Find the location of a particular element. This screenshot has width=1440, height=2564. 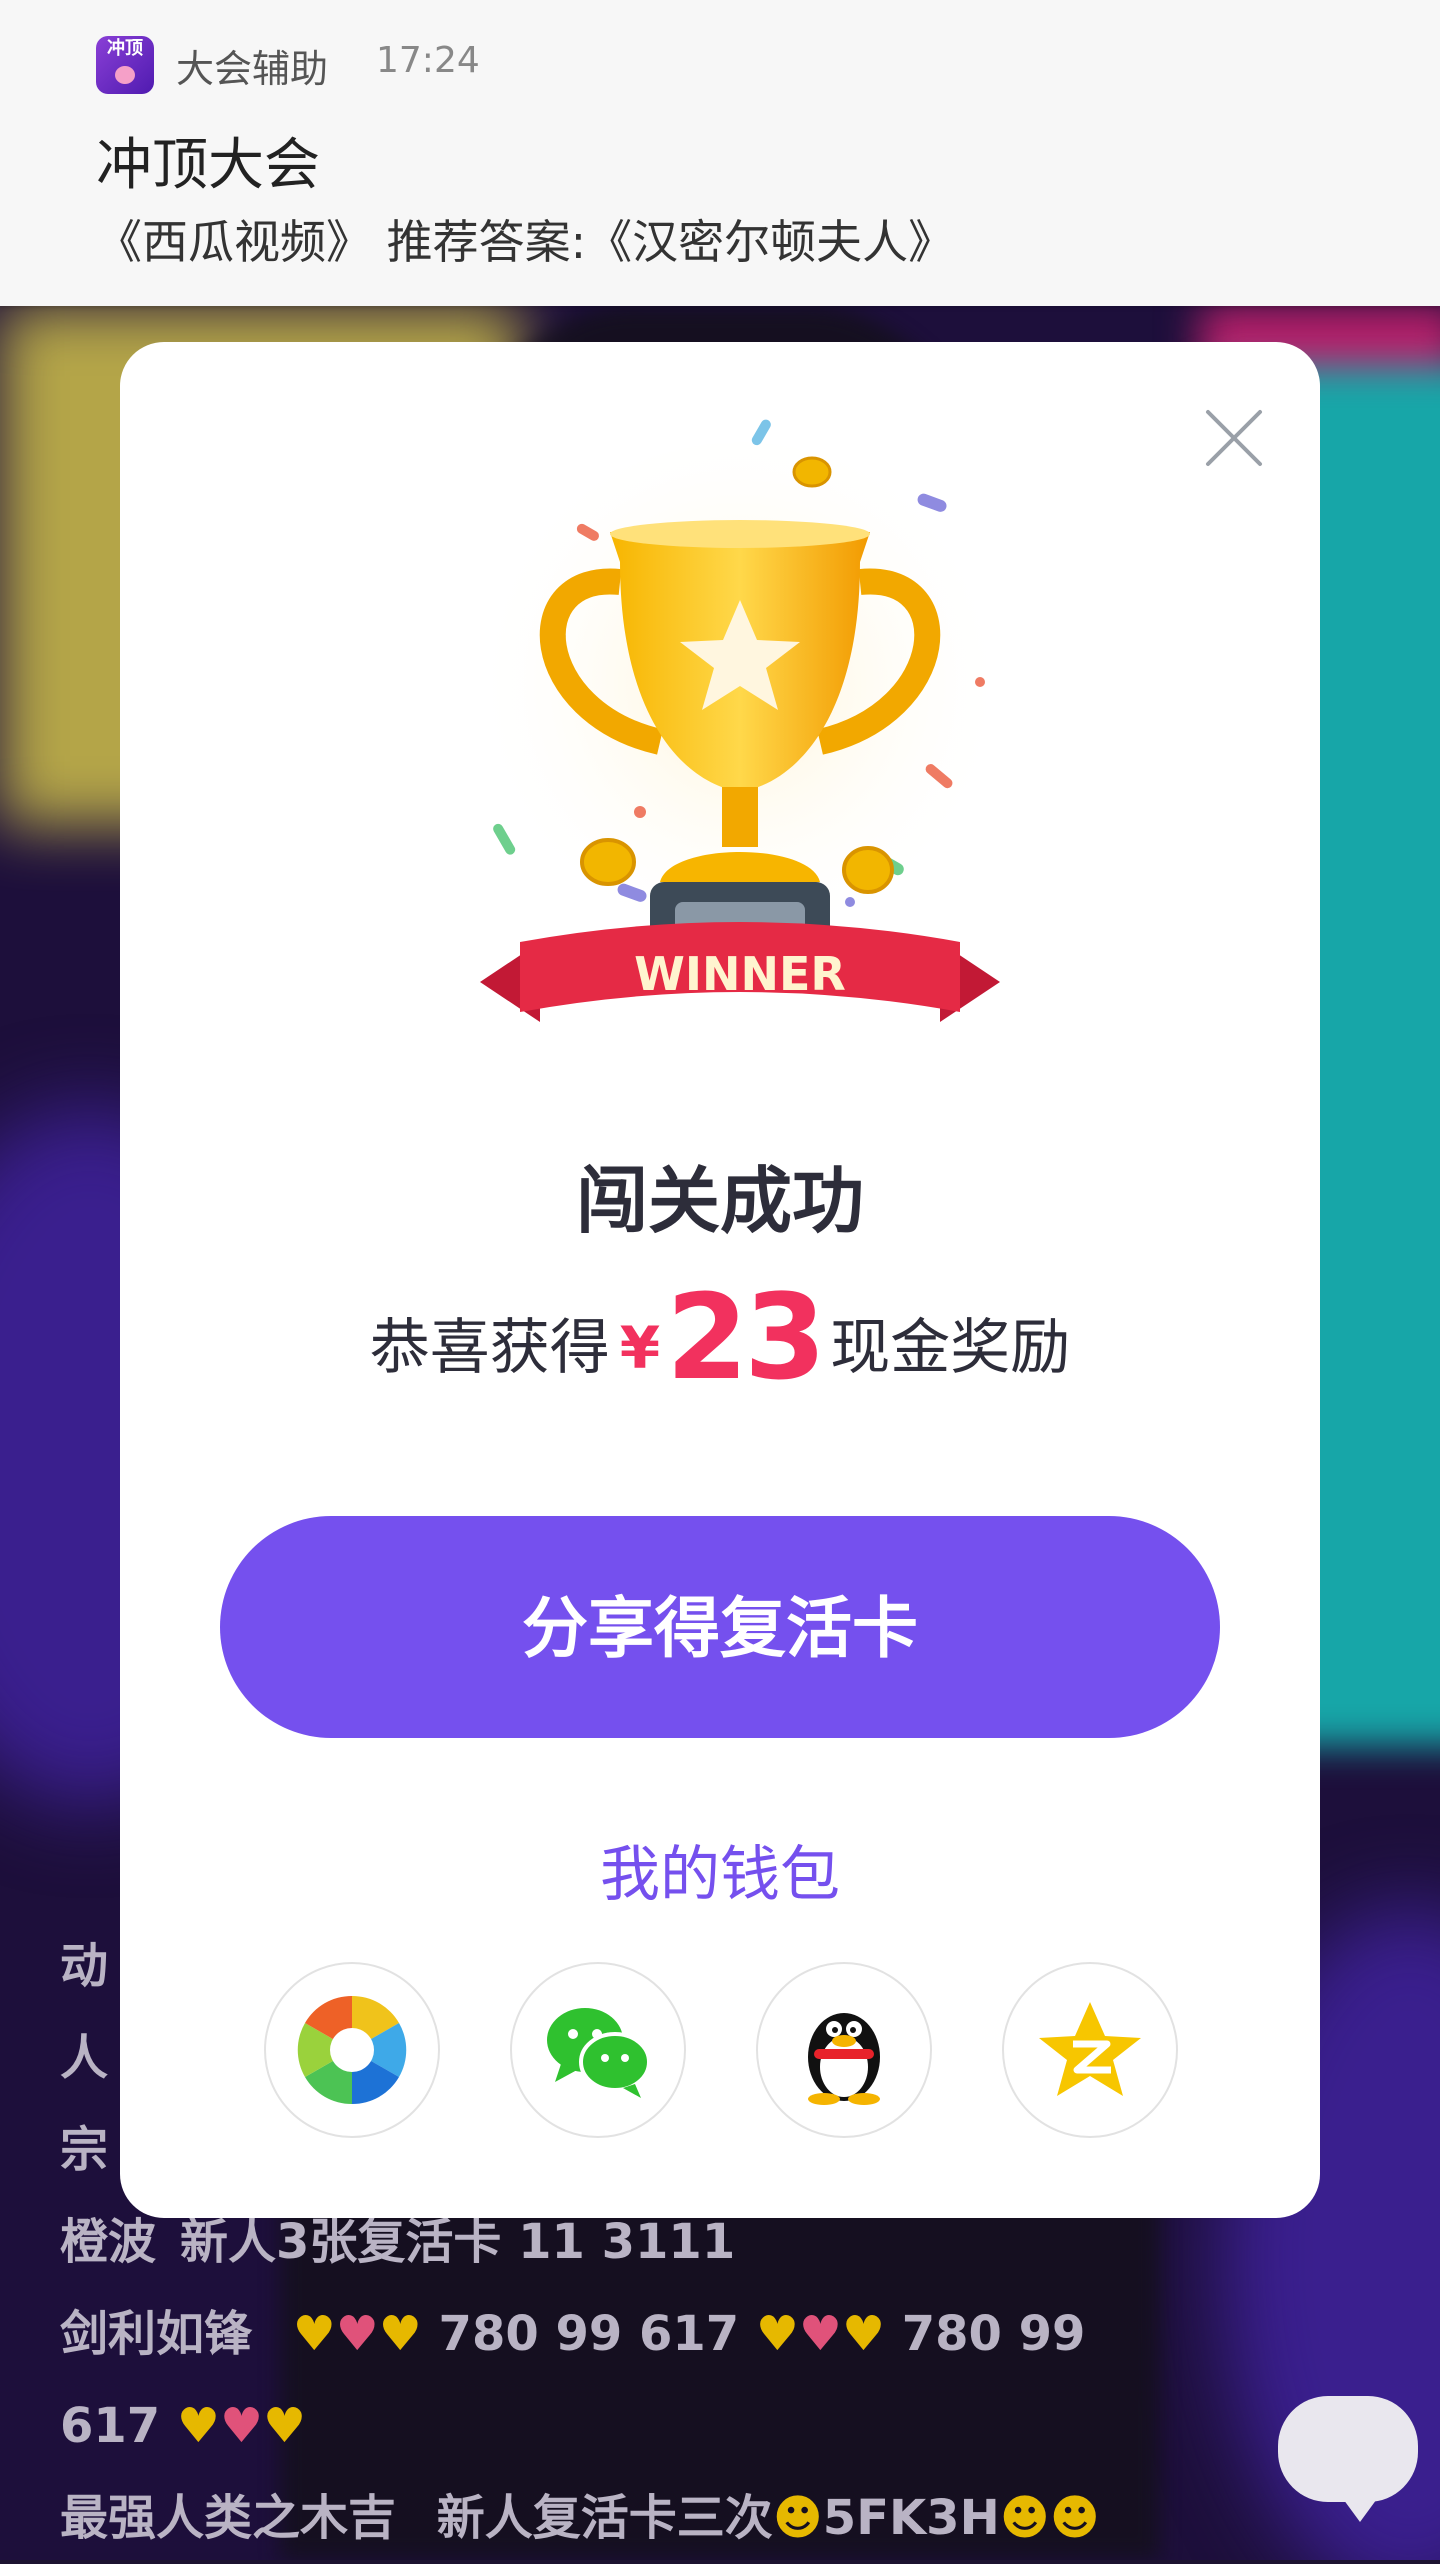

notification-body: 《西瓜视频》 推荐答案:《汉密尔顿夫人》 is located at coordinates (525, 242).